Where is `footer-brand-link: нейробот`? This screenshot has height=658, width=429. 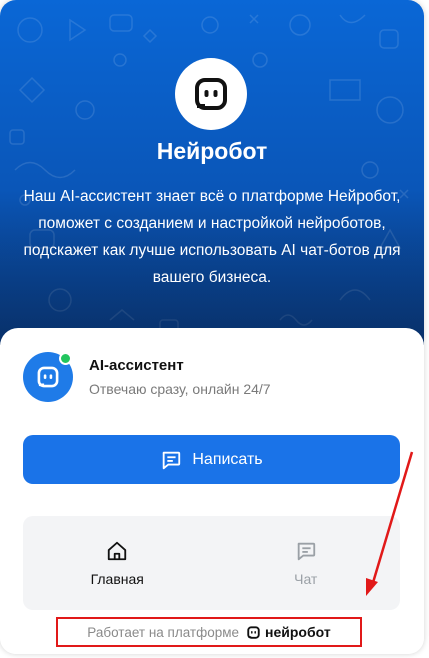 footer-brand-link: нейробот is located at coordinates (288, 632).